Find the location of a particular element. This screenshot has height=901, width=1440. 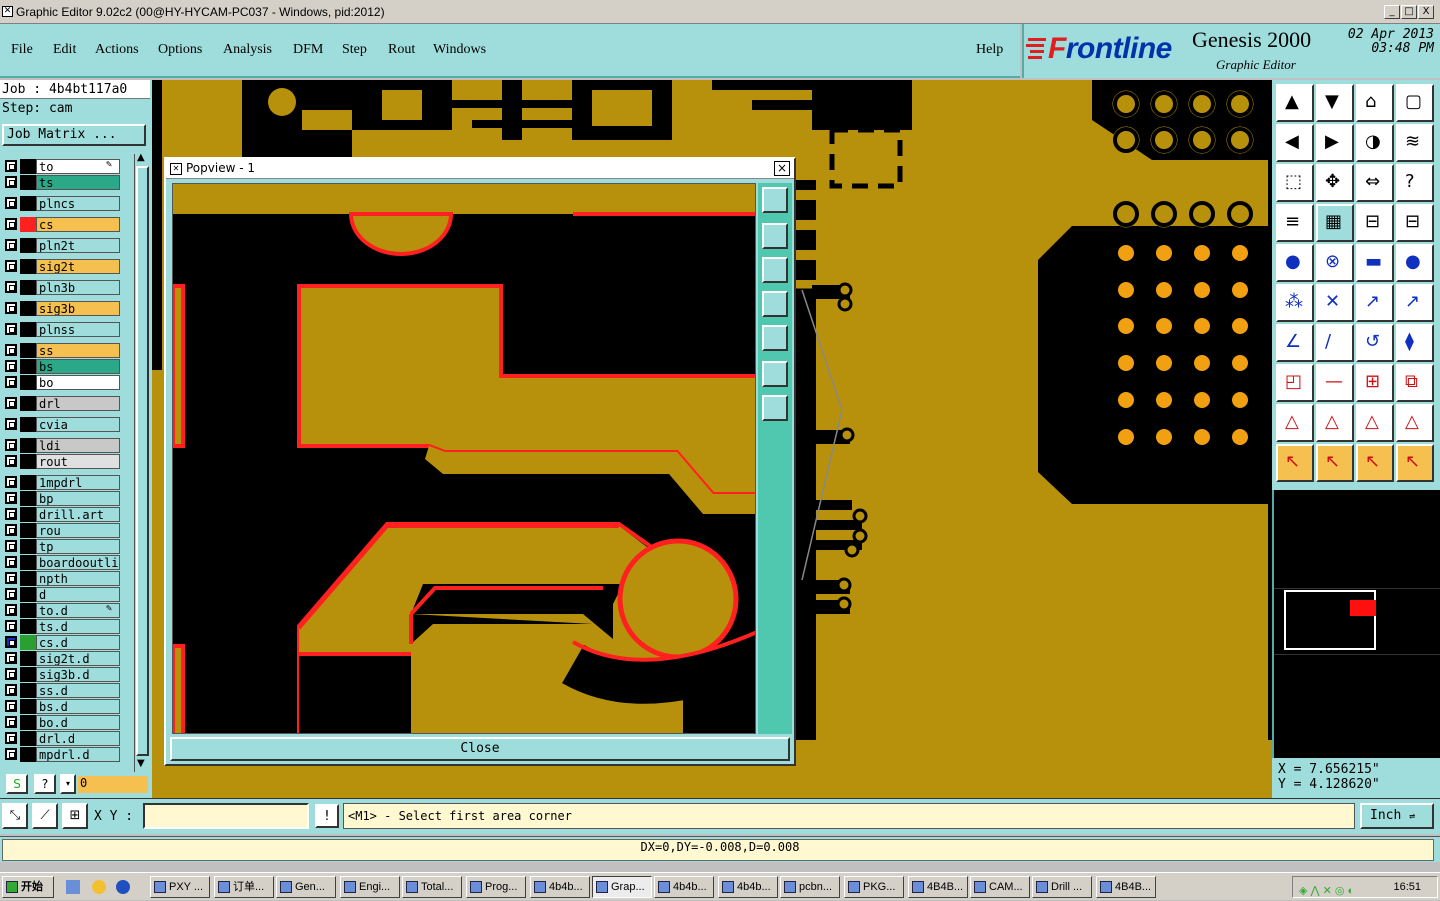

layer-name: bo is located at coordinates (78, 382).